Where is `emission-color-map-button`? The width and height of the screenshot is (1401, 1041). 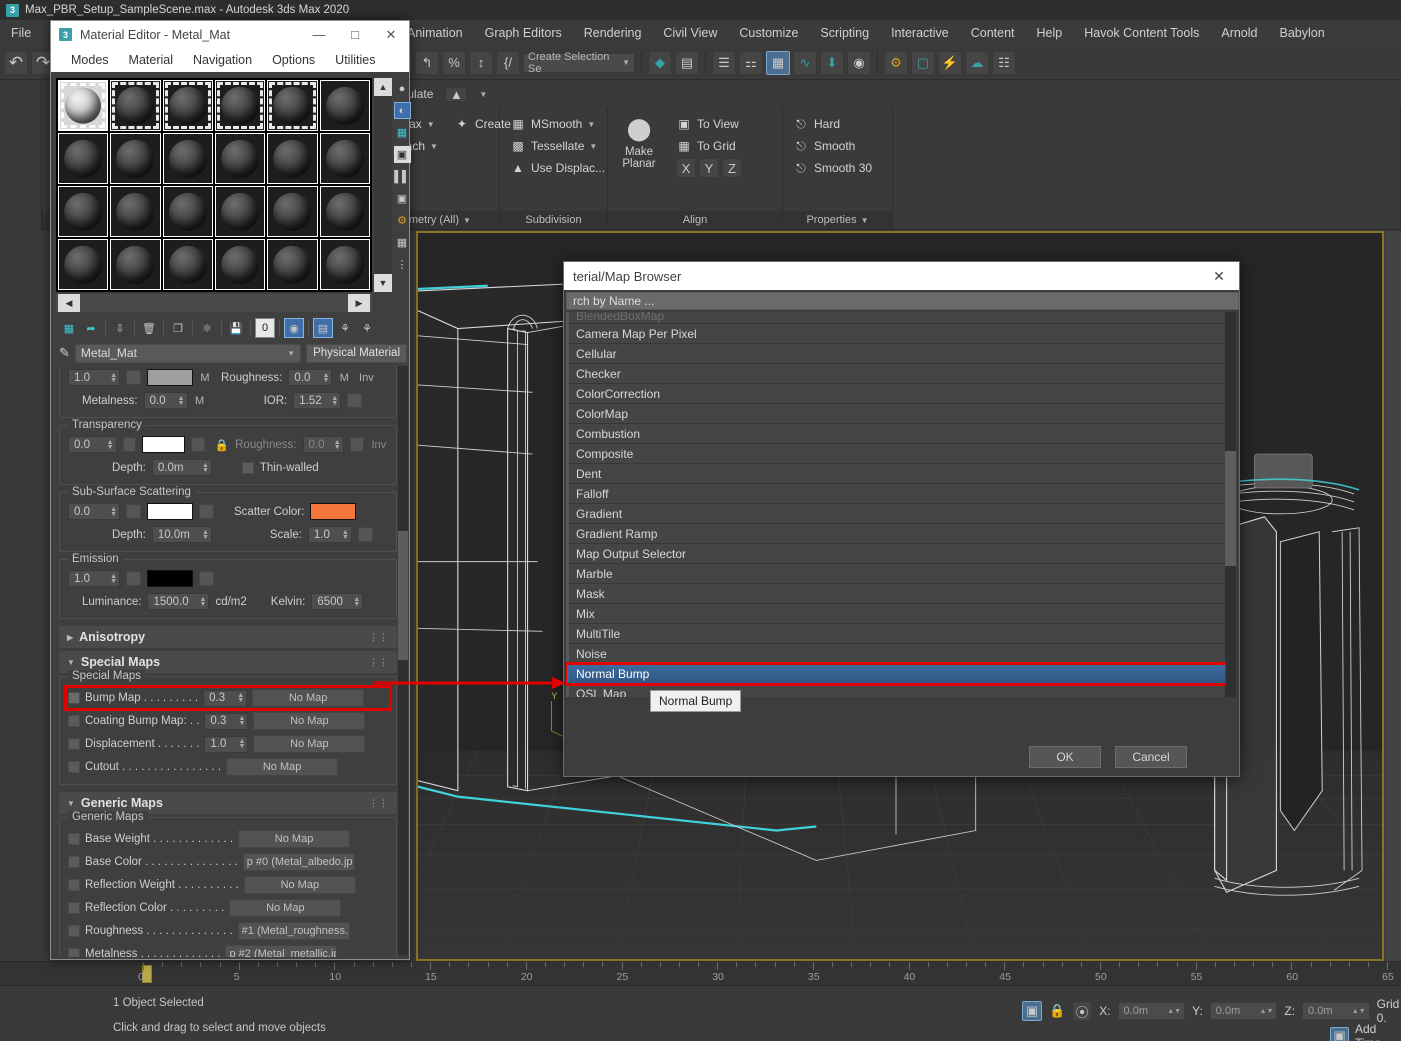 emission-color-map-button is located at coordinates (206, 578).